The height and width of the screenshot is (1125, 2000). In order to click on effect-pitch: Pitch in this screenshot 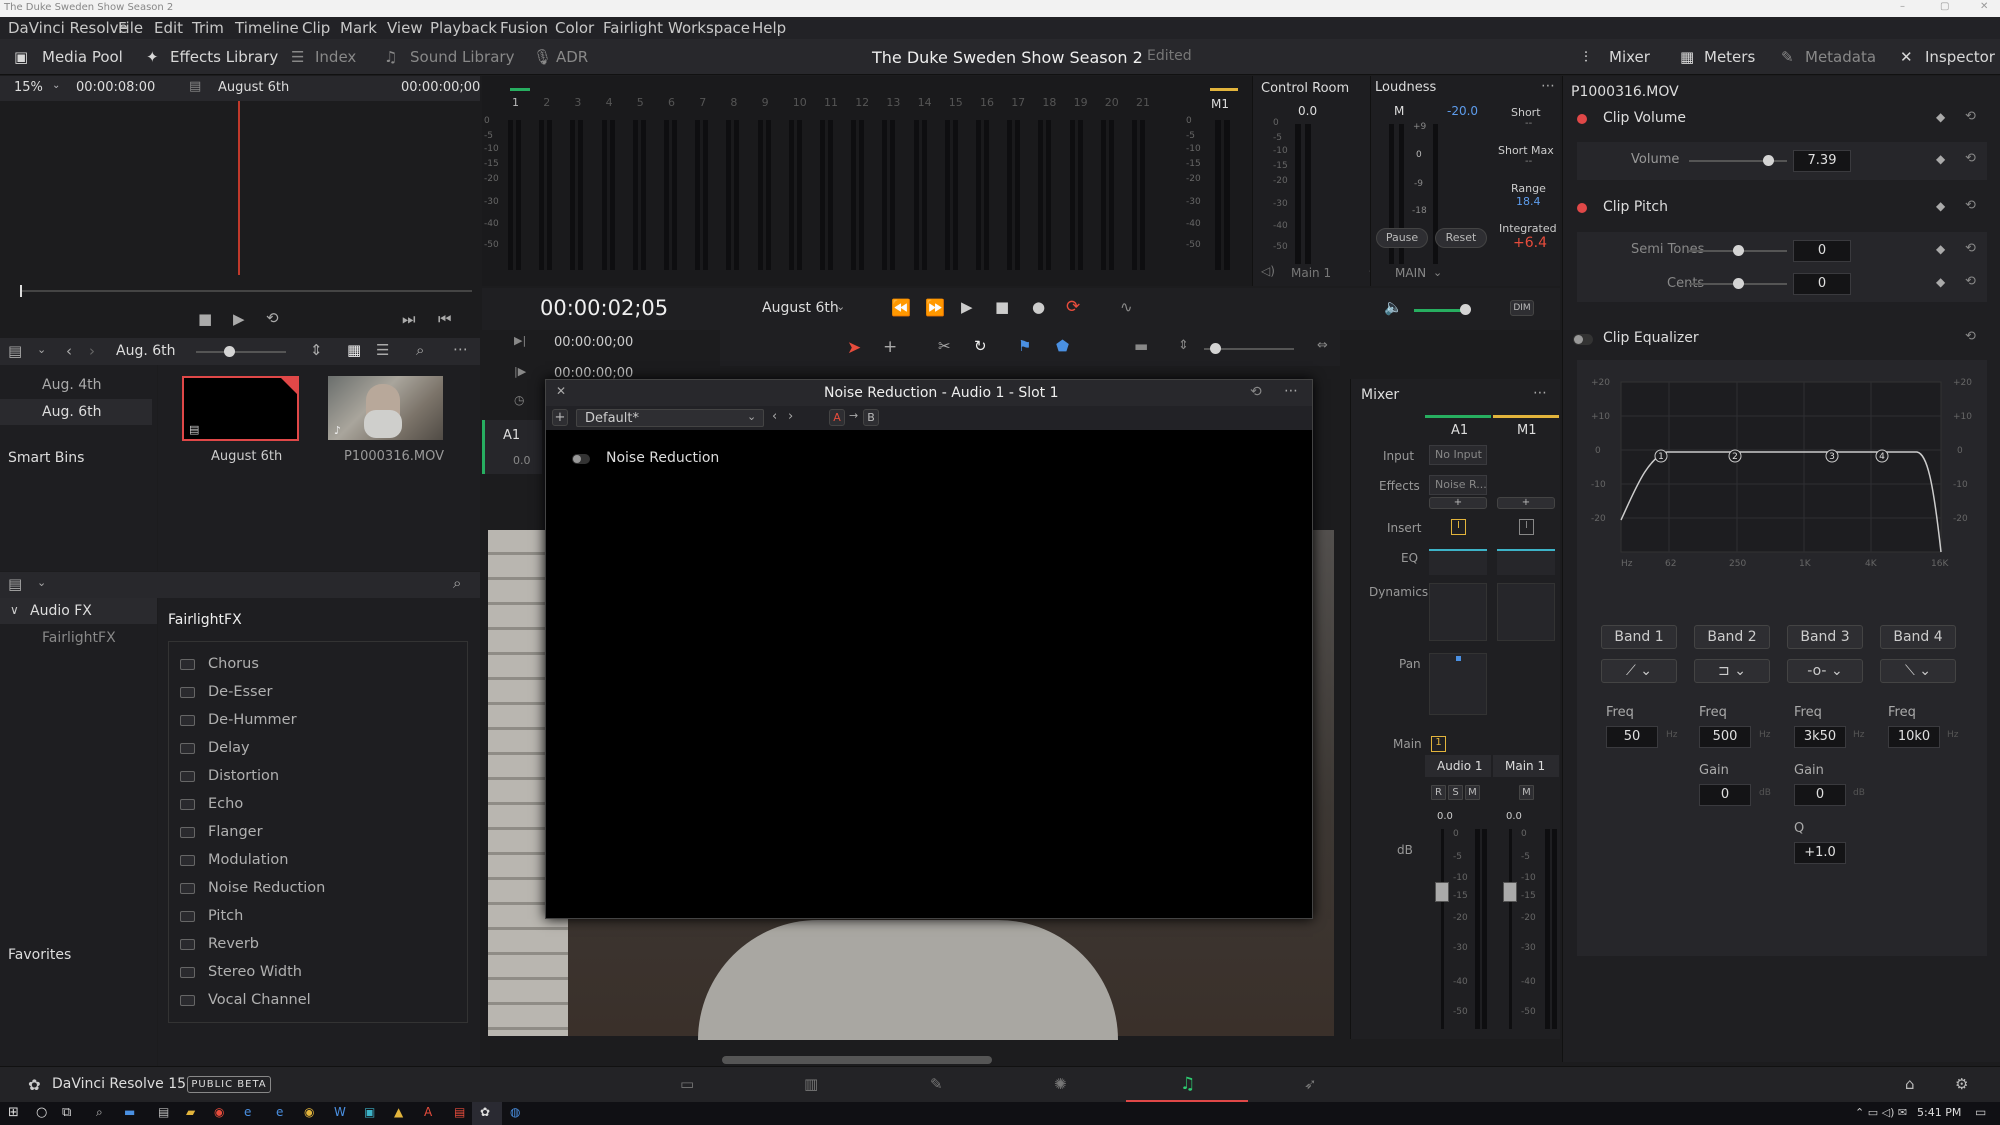, I will do `click(225, 916)`.